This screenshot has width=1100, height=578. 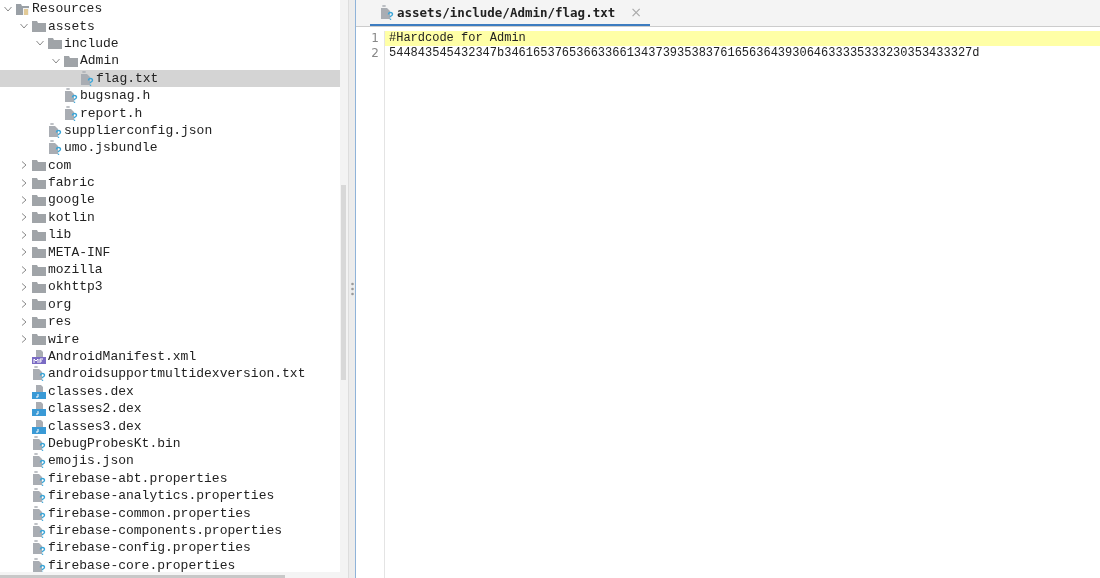 I want to click on tree-row: AndroidManifest.xml, so click(x=170, y=356).